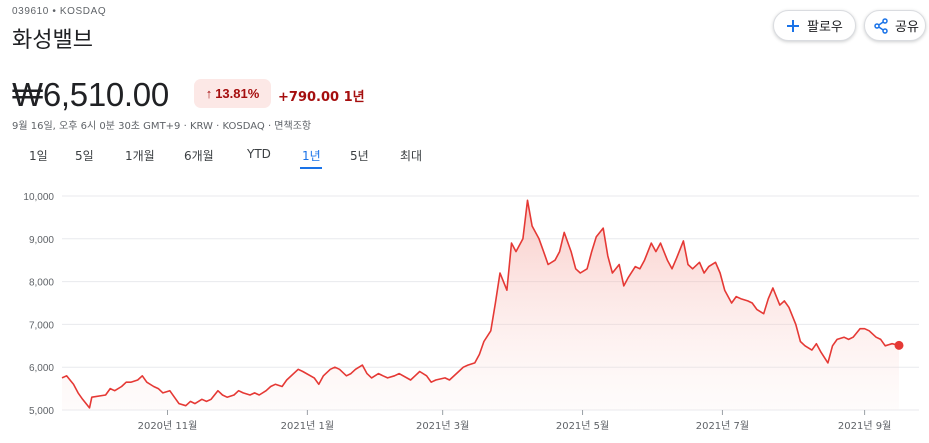 Image resolution: width=929 pixels, height=443 pixels. What do you see at coordinates (321, 97) in the screenshot?
I see `absolute-change: +790.00 1년` at bounding box center [321, 97].